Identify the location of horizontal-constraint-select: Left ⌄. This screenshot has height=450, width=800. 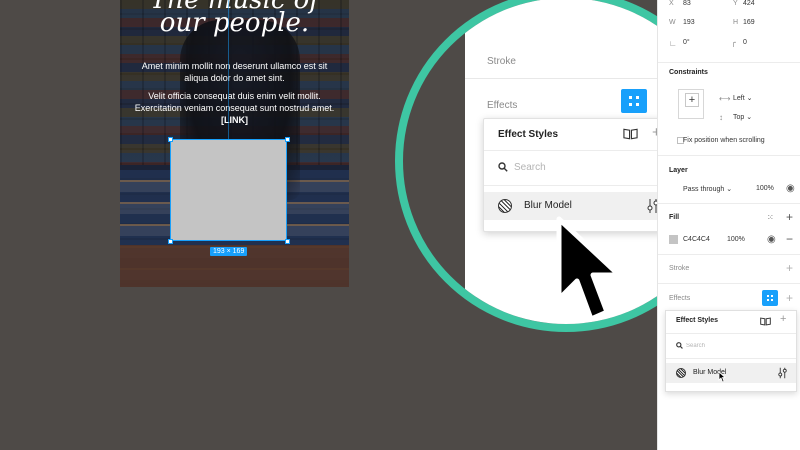
(743, 98).